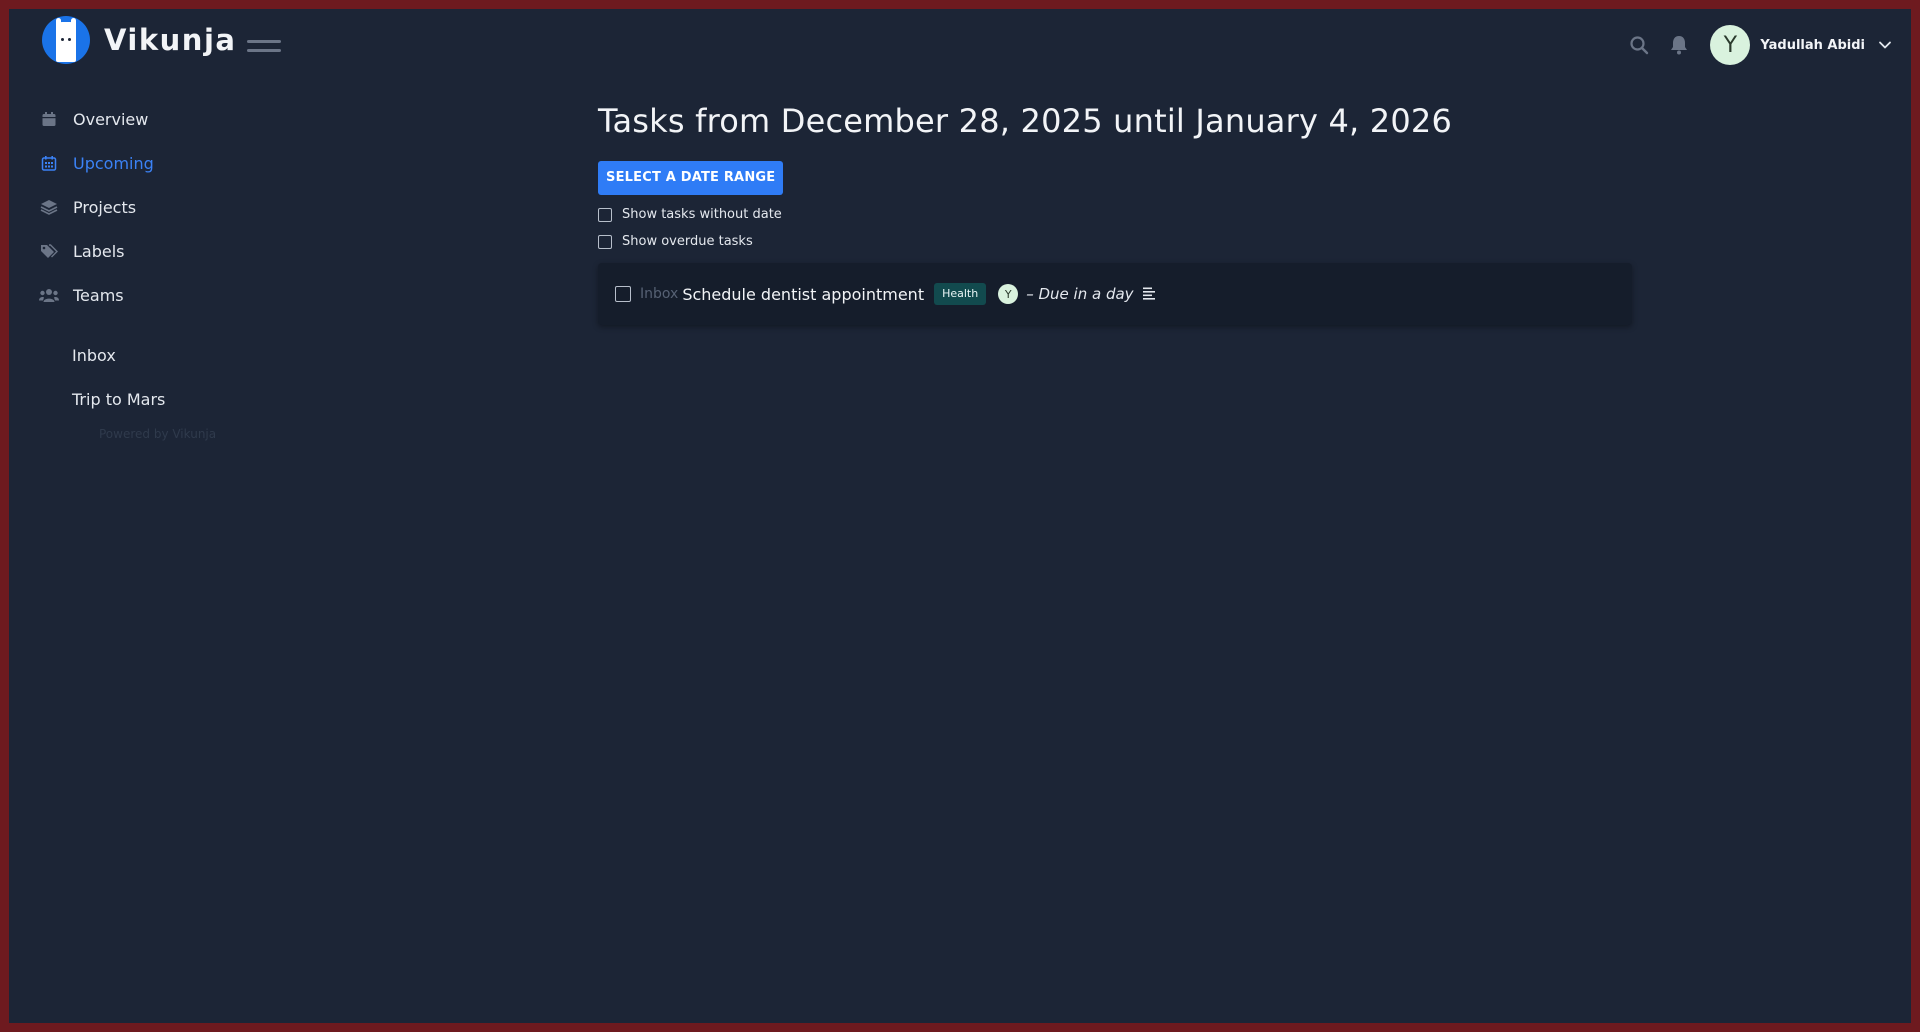 This screenshot has width=1920, height=1032. What do you see at coordinates (199, 119) in the screenshot?
I see `sidebar-item-overview: Overview` at bounding box center [199, 119].